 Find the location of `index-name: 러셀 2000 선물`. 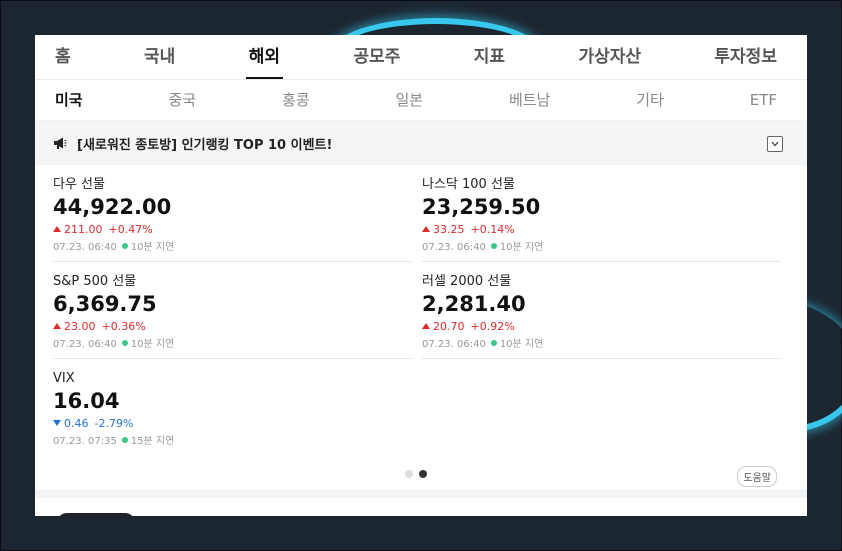

index-name: 러셀 2000 선물 is located at coordinates (467, 281).